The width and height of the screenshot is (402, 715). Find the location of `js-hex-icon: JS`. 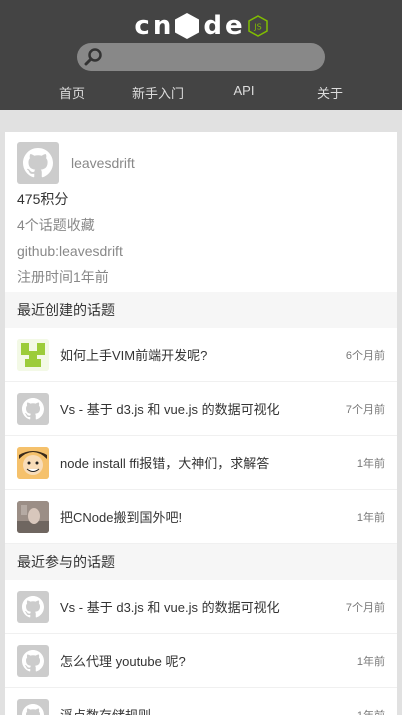

js-hex-icon: JS is located at coordinates (257, 26).